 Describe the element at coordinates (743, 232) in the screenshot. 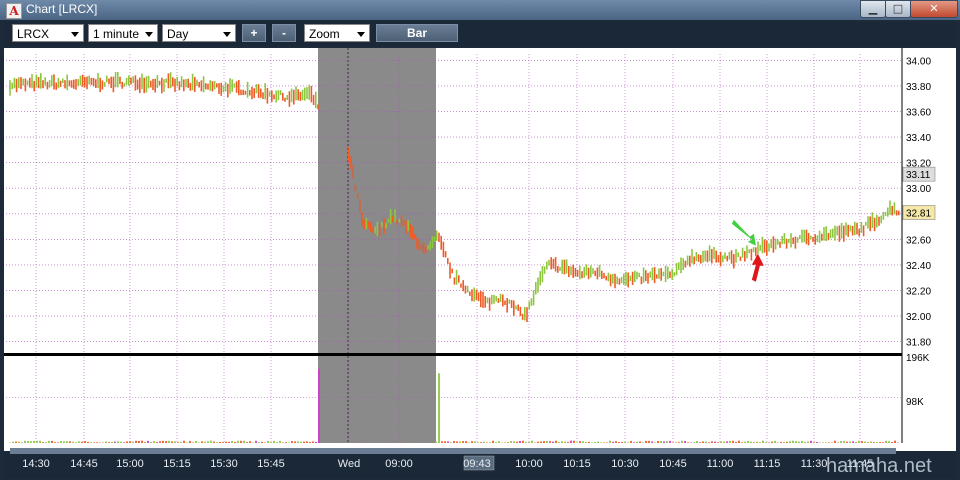

I see `green-arrow-icon` at that location.